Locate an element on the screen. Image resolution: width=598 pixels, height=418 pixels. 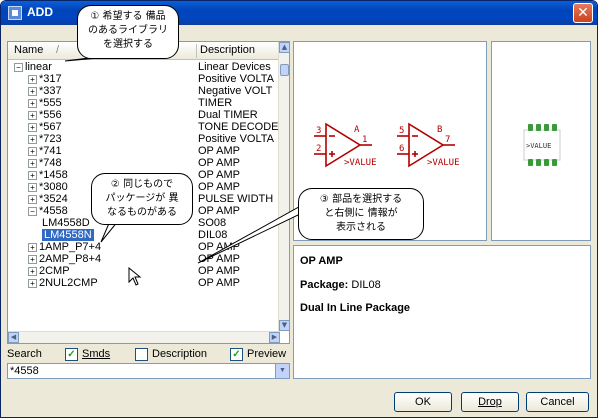
callout-3-line-1: ③ 部品を選択する is located at coordinates (361, 199).